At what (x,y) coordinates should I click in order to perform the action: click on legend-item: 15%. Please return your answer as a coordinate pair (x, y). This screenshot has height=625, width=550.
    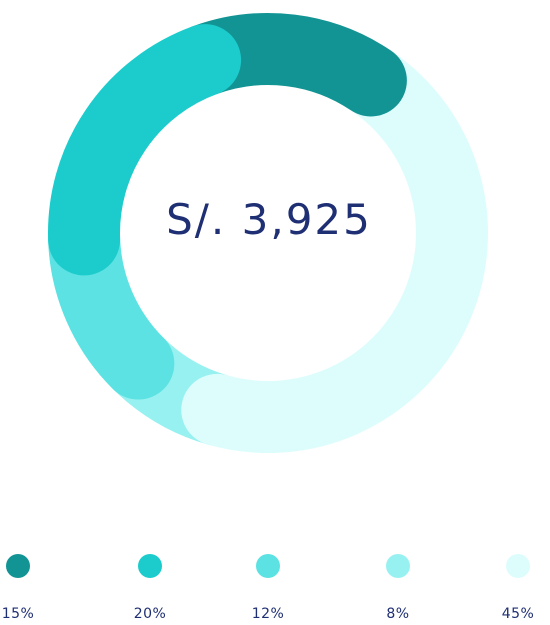
    Looking at the image, I should click on (24, 586).